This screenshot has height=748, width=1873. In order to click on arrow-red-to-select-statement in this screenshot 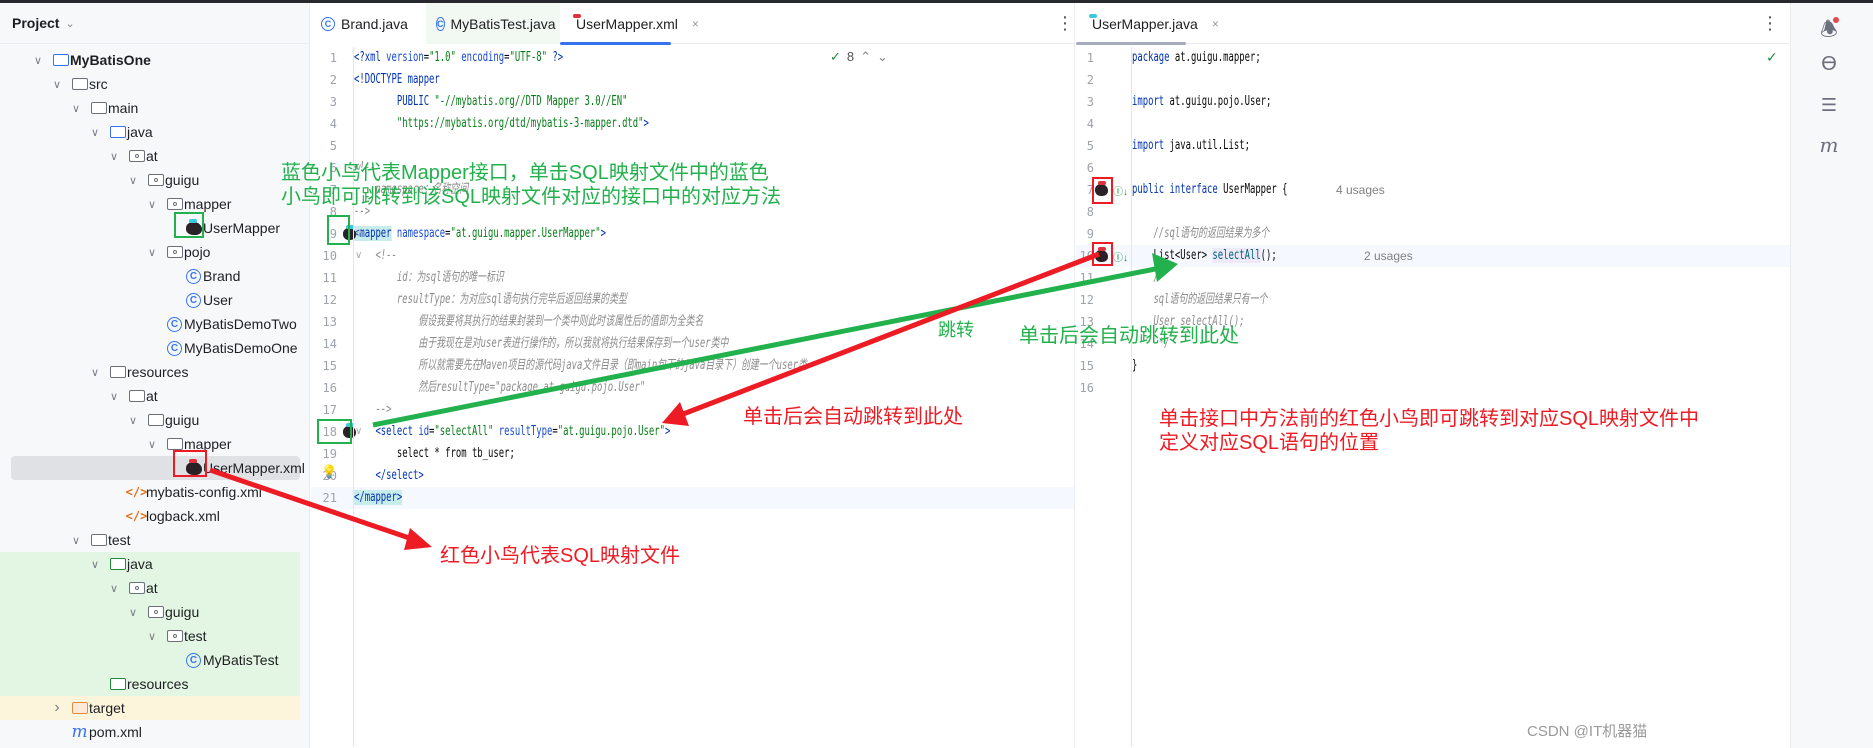, I will do `click(881, 338)`.